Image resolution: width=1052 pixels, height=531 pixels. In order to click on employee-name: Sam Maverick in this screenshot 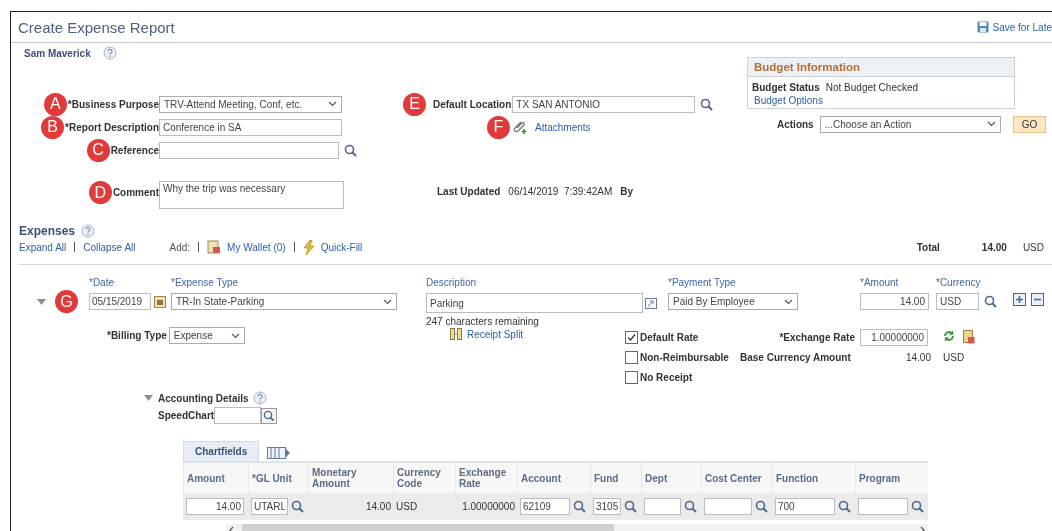, I will do `click(57, 53)`.